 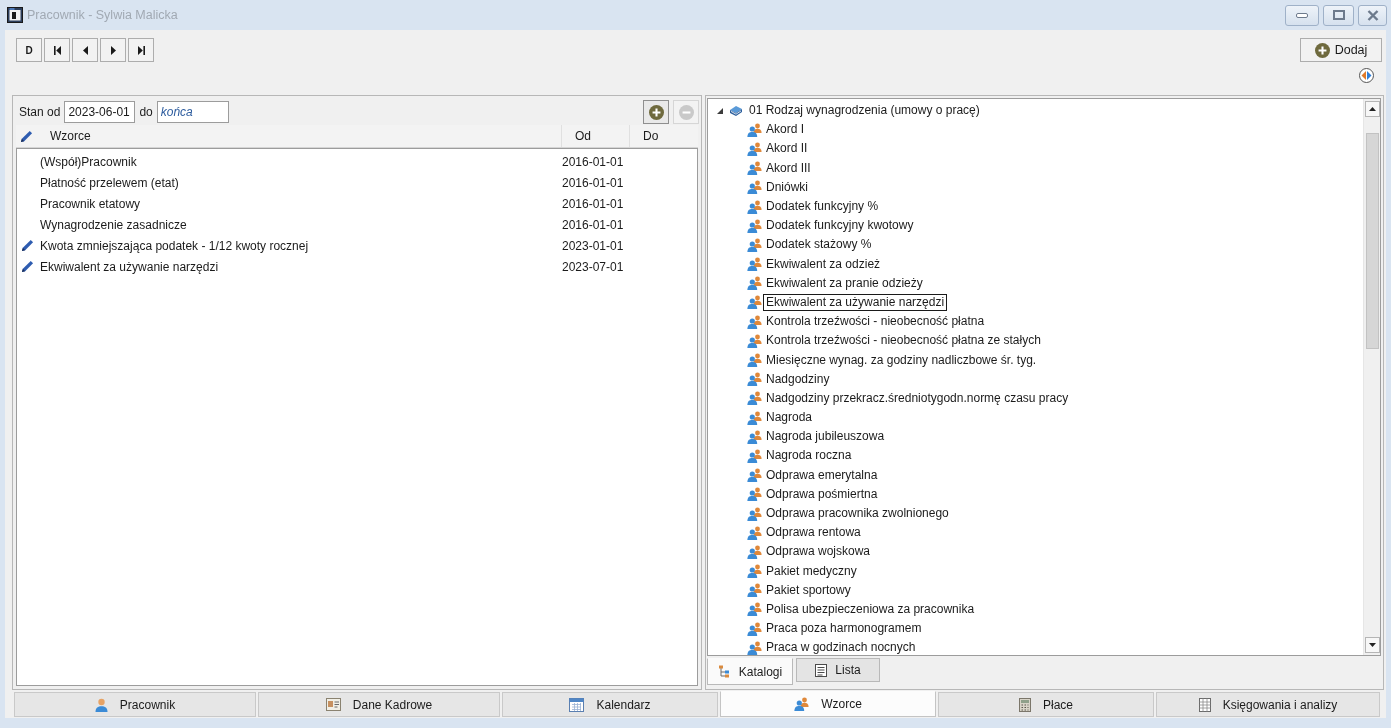 What do you see at coordinates (102, 15) in the screenshot?
I see `window-title: Pracownik - Sylwia Malicka` at bounding box center [102, 15].